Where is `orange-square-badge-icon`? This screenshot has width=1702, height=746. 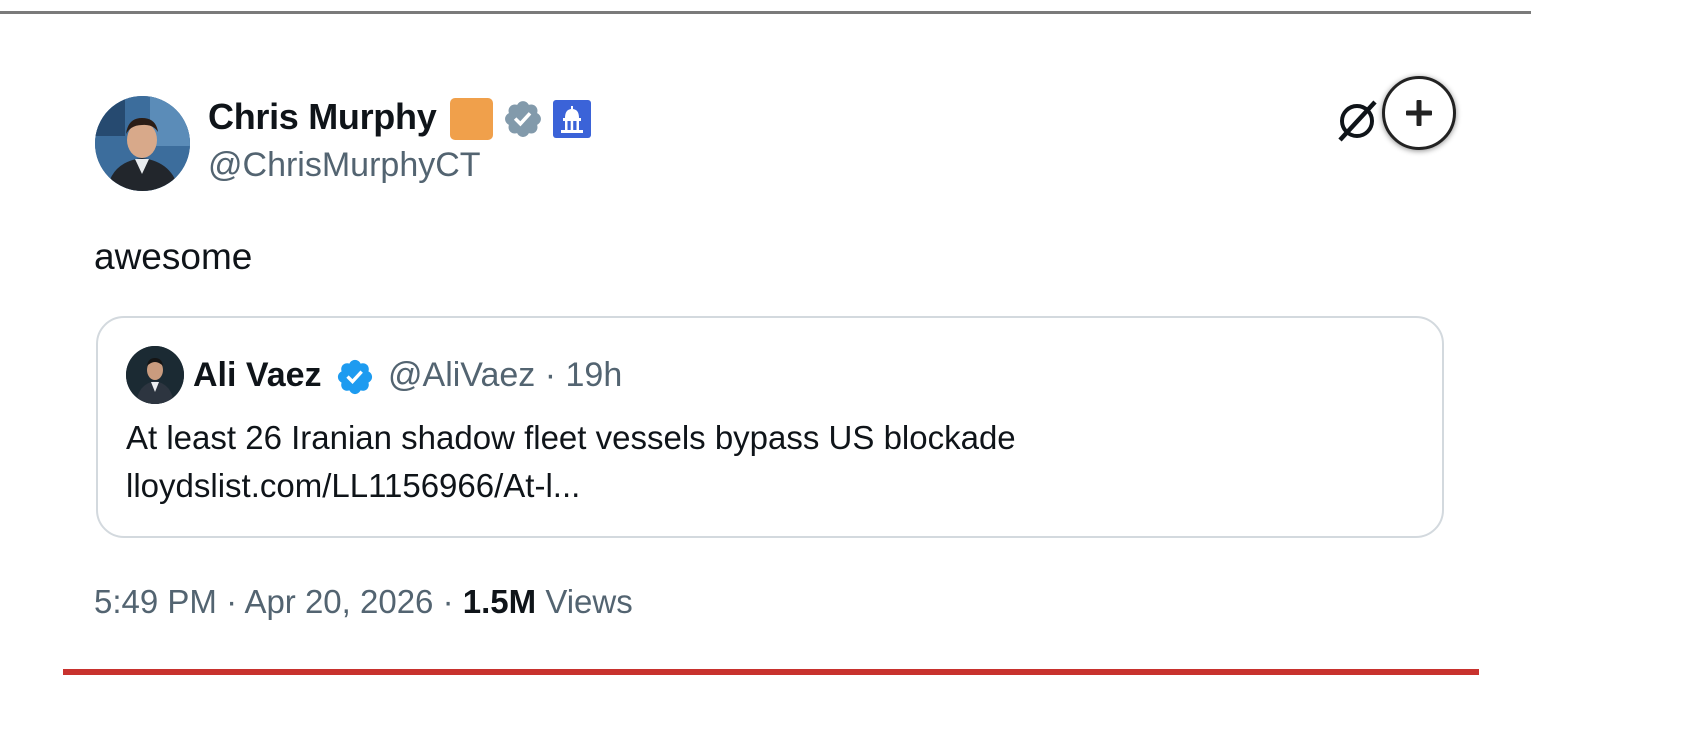
orange-square-badge-icon is located at coordinates (471, 119).